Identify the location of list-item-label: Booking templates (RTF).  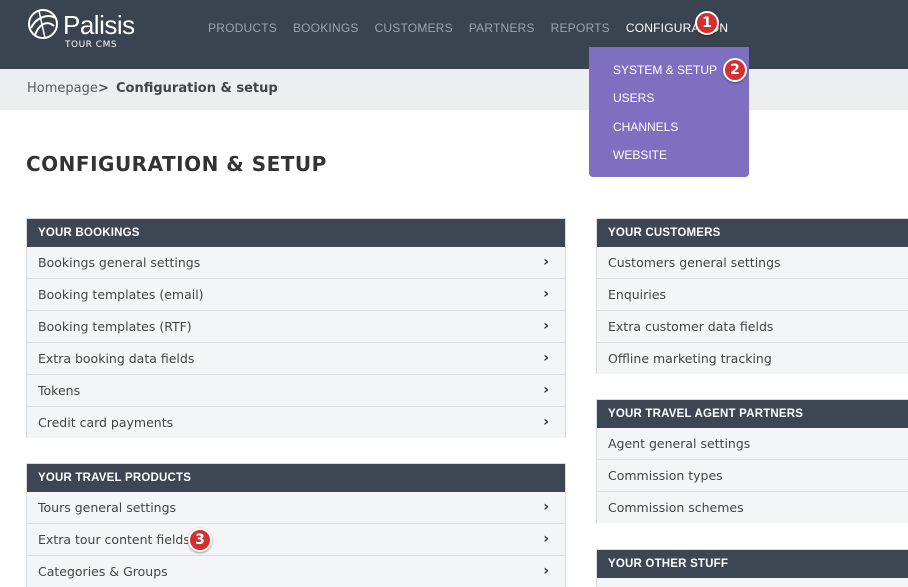
(115, 326).